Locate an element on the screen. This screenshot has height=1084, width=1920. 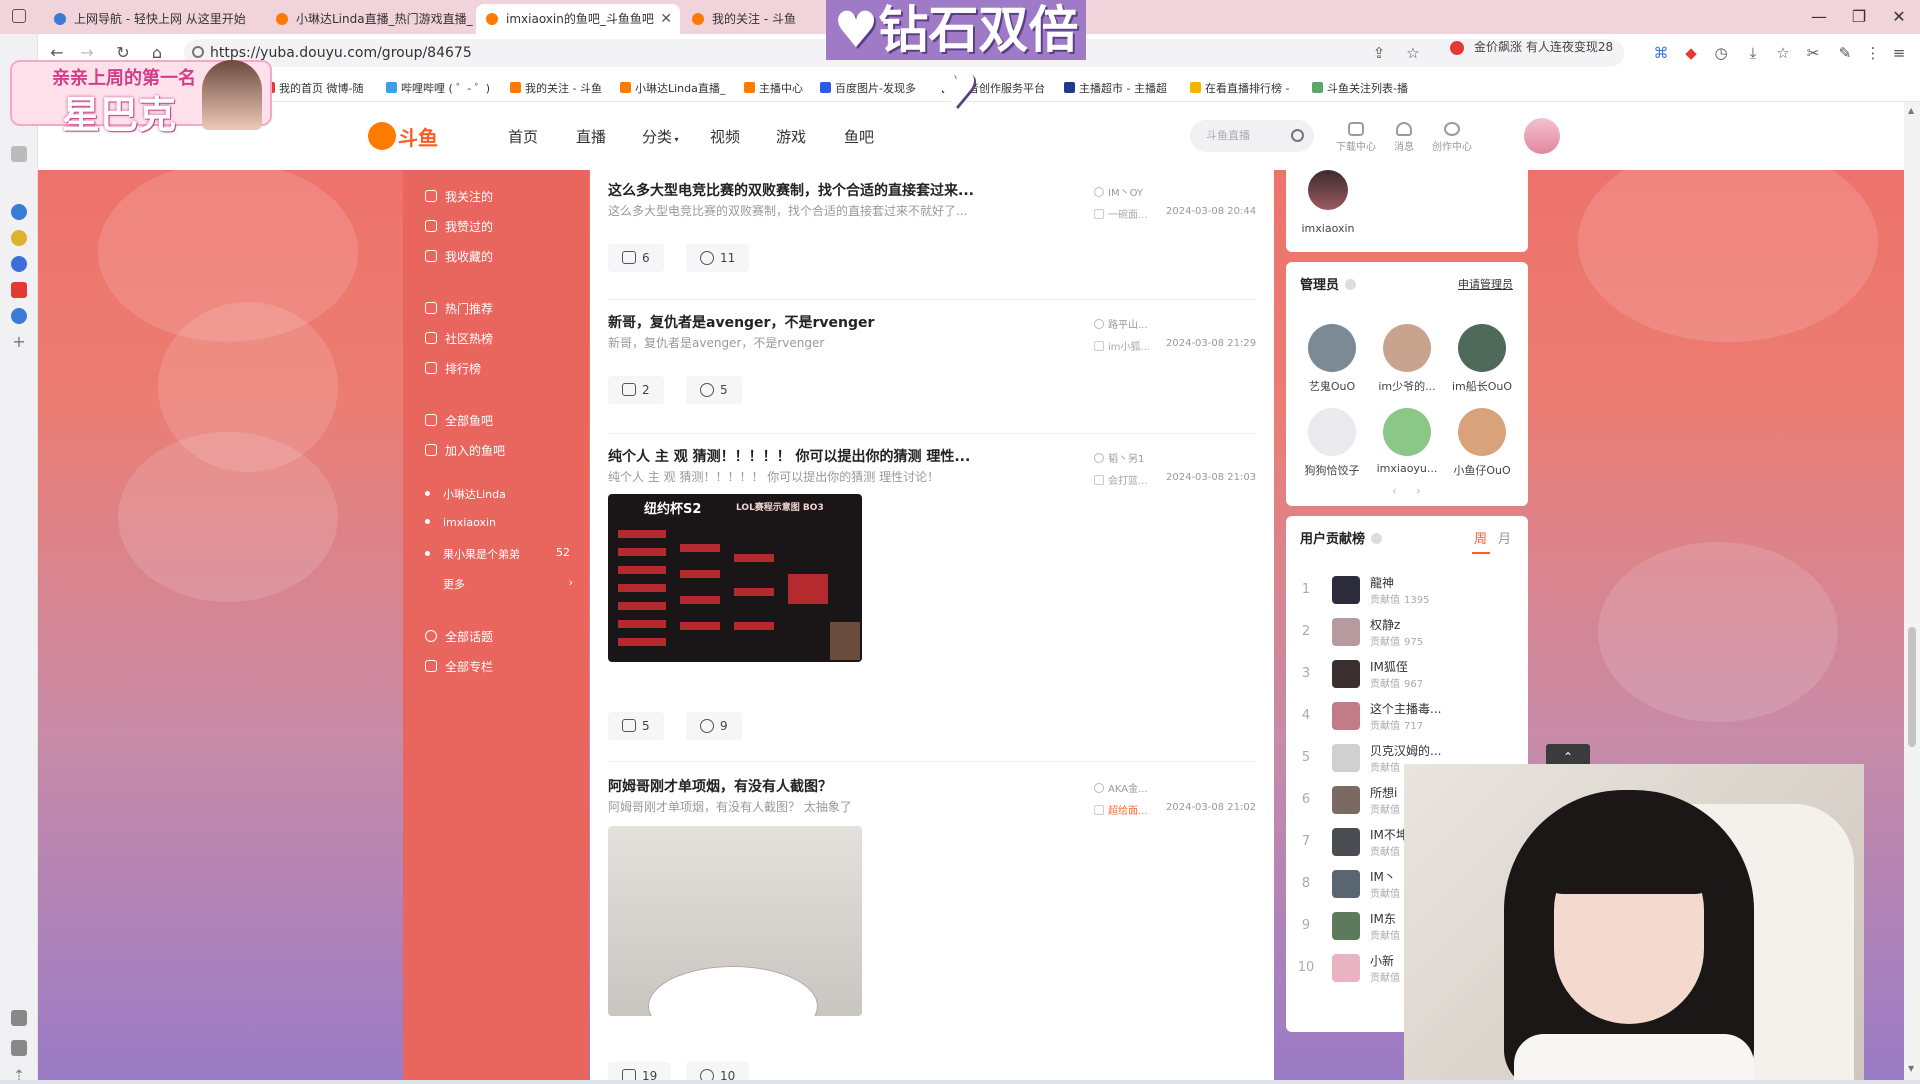
download-center-button: 下载中心 is located at coordinates (1356, 137).